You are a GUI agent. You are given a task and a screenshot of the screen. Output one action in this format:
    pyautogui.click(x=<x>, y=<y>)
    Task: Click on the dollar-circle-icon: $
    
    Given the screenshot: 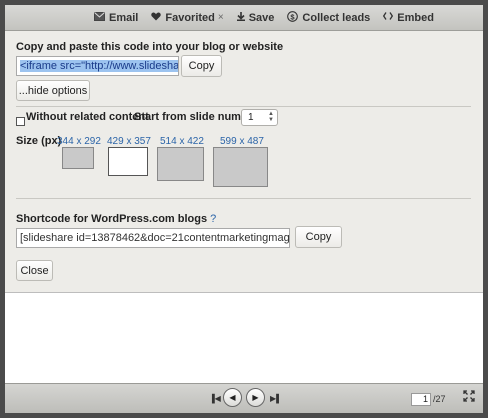 What is the action you would take?
    pyautogui.click(x=293, y=17)
    